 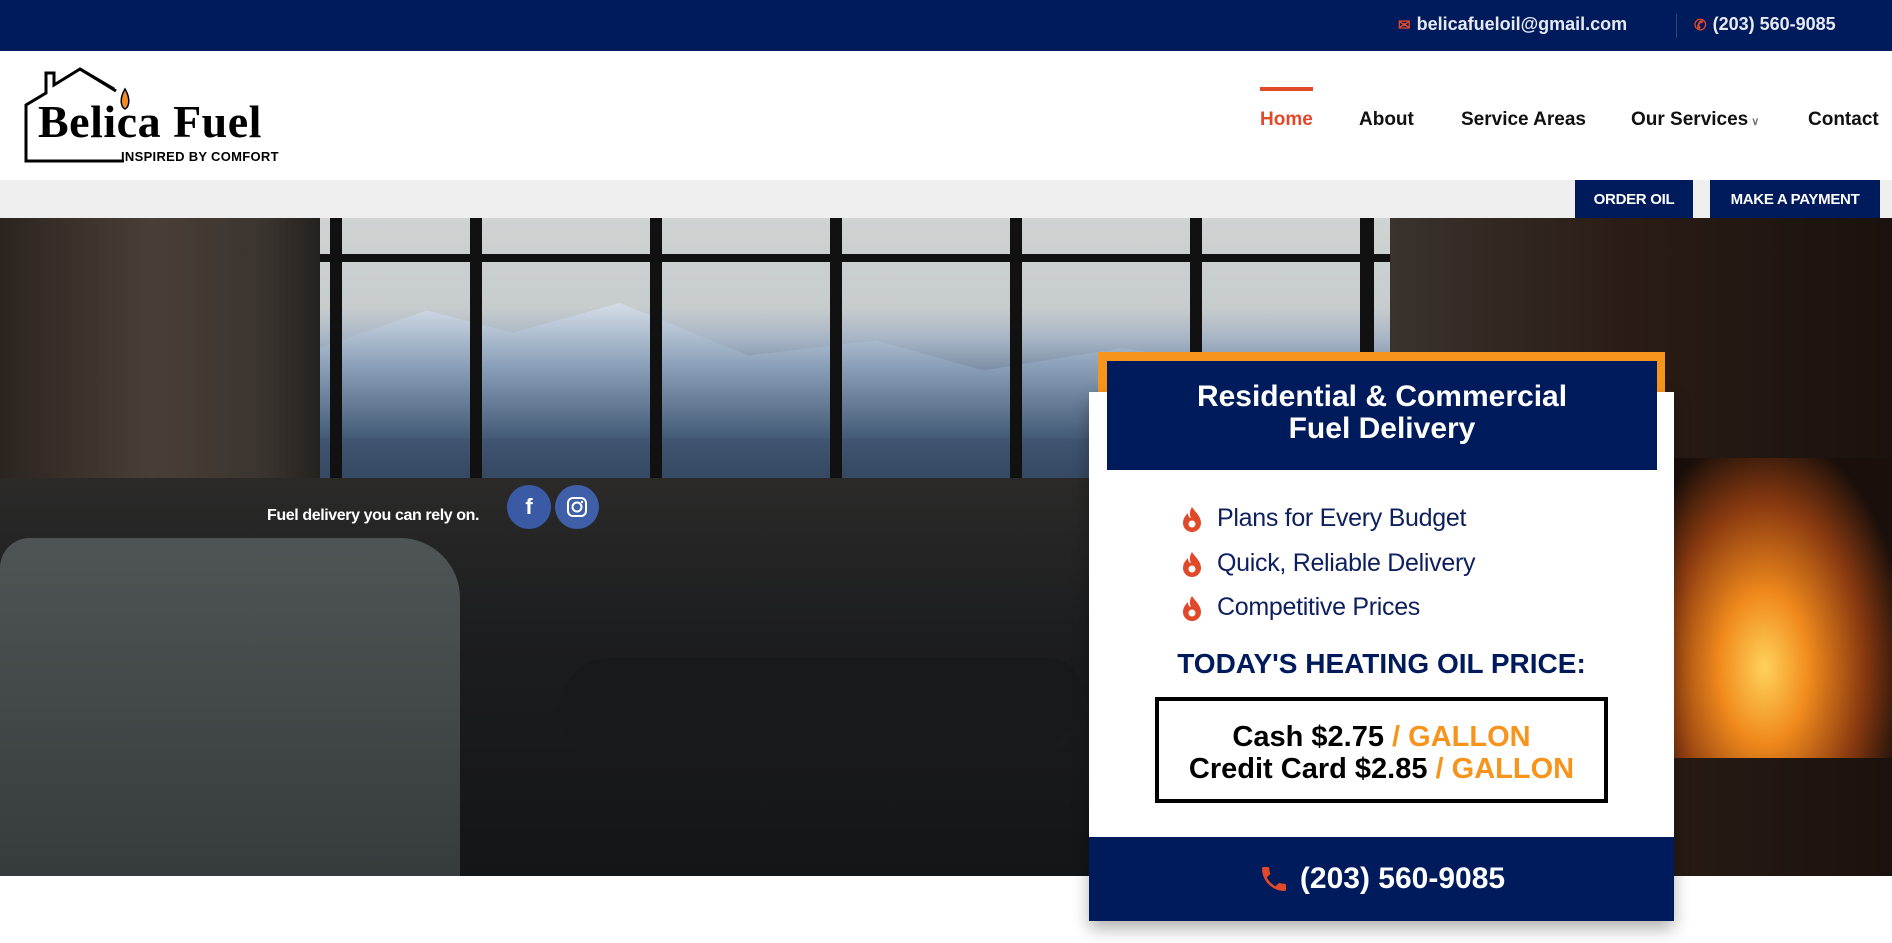 What do you see at coordinates (1323, 518) in the screenshot?
I see `list-item: Plans for Every Budget` at bounding box center [1323, 518].